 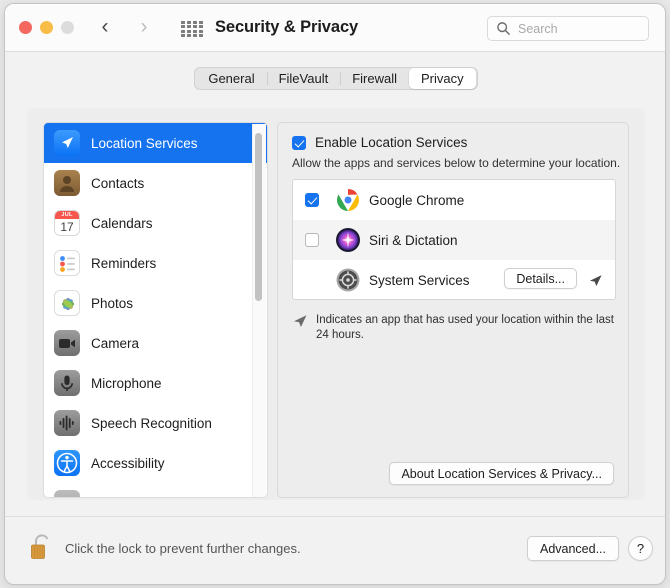 What do you see at coordinates (258, 217) in the screenshot?
I see `sidebar-scrollbar-thumb` at bounding box center [258, 217].